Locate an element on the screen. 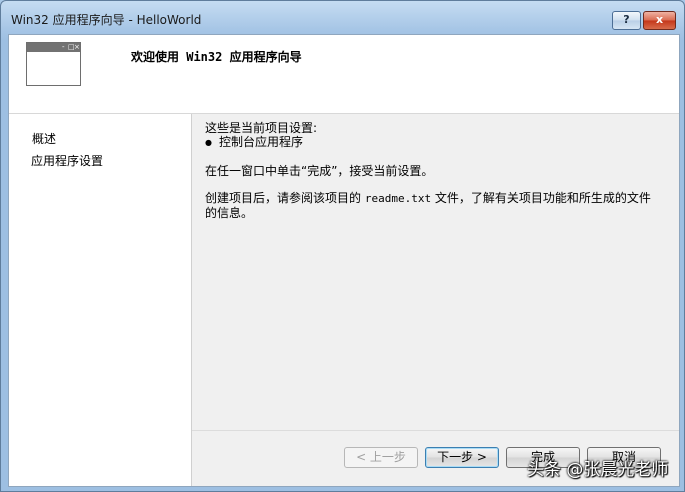  settings-intro: 这些是当前项目设置: is located at coordinates (261, 128).